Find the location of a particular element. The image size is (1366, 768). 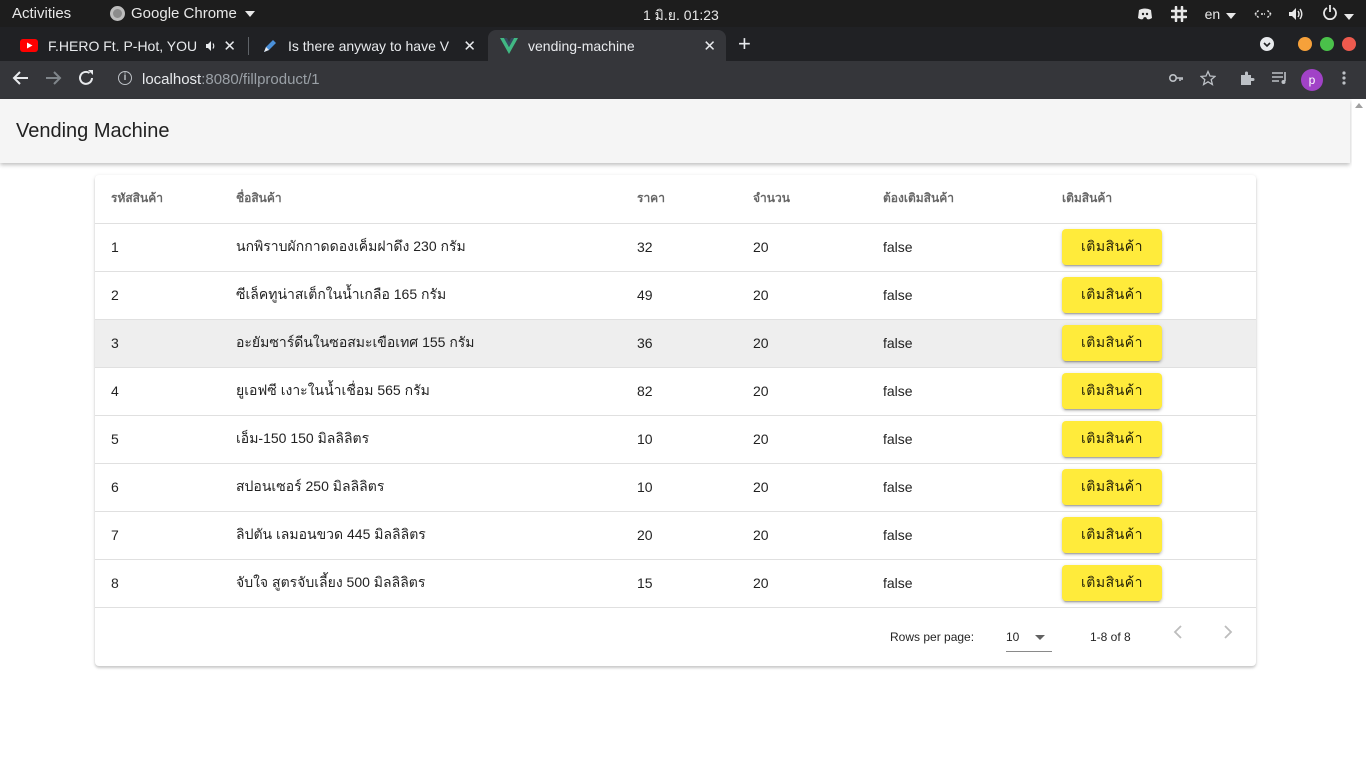

cell-id: 3 is located at coordinates (157, 343).